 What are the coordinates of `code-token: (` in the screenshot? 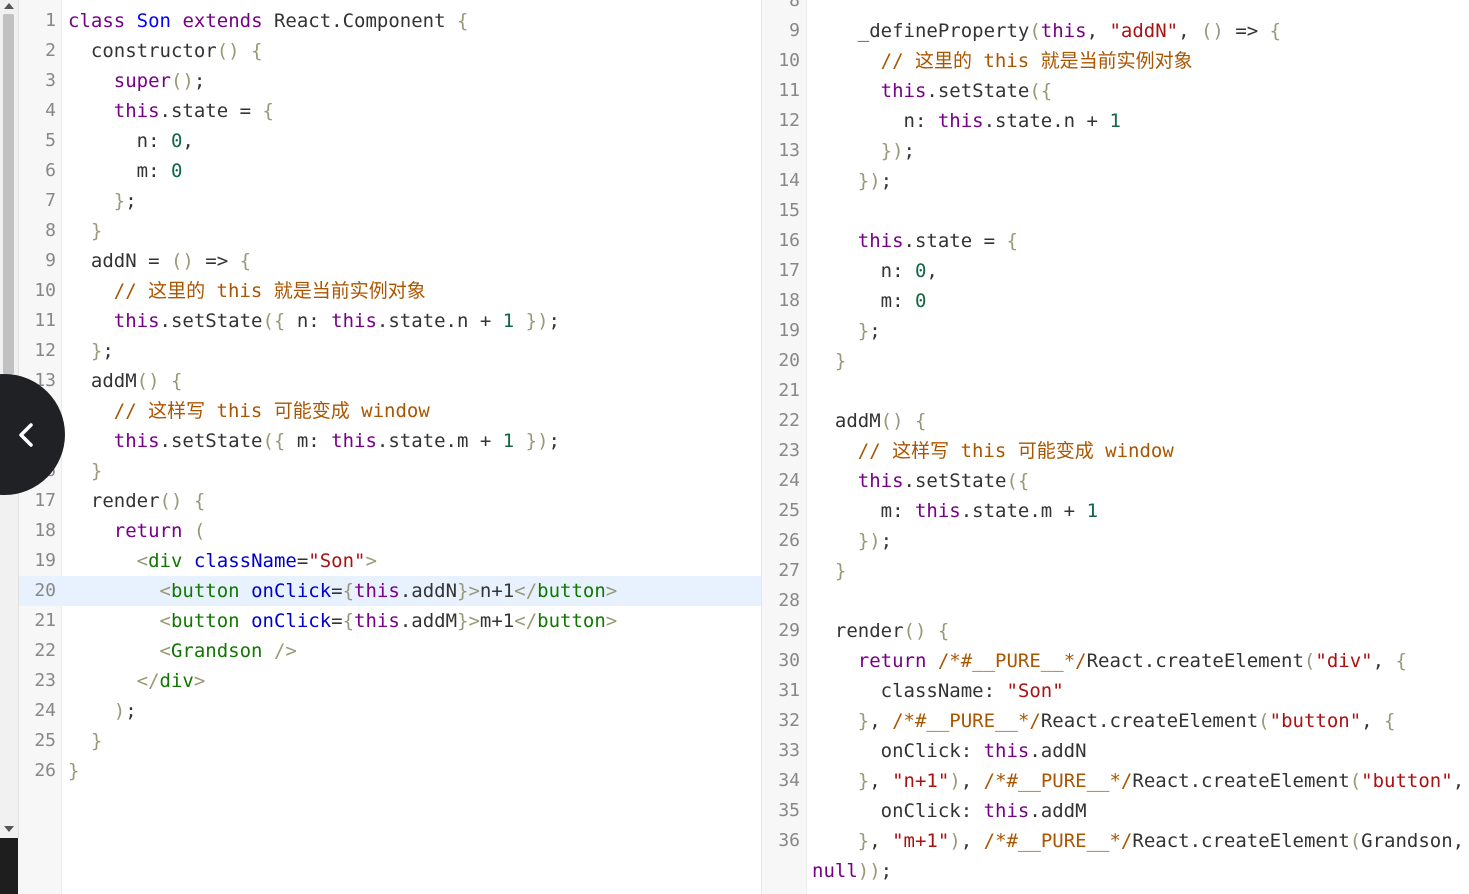 It's located at (1355, 781).